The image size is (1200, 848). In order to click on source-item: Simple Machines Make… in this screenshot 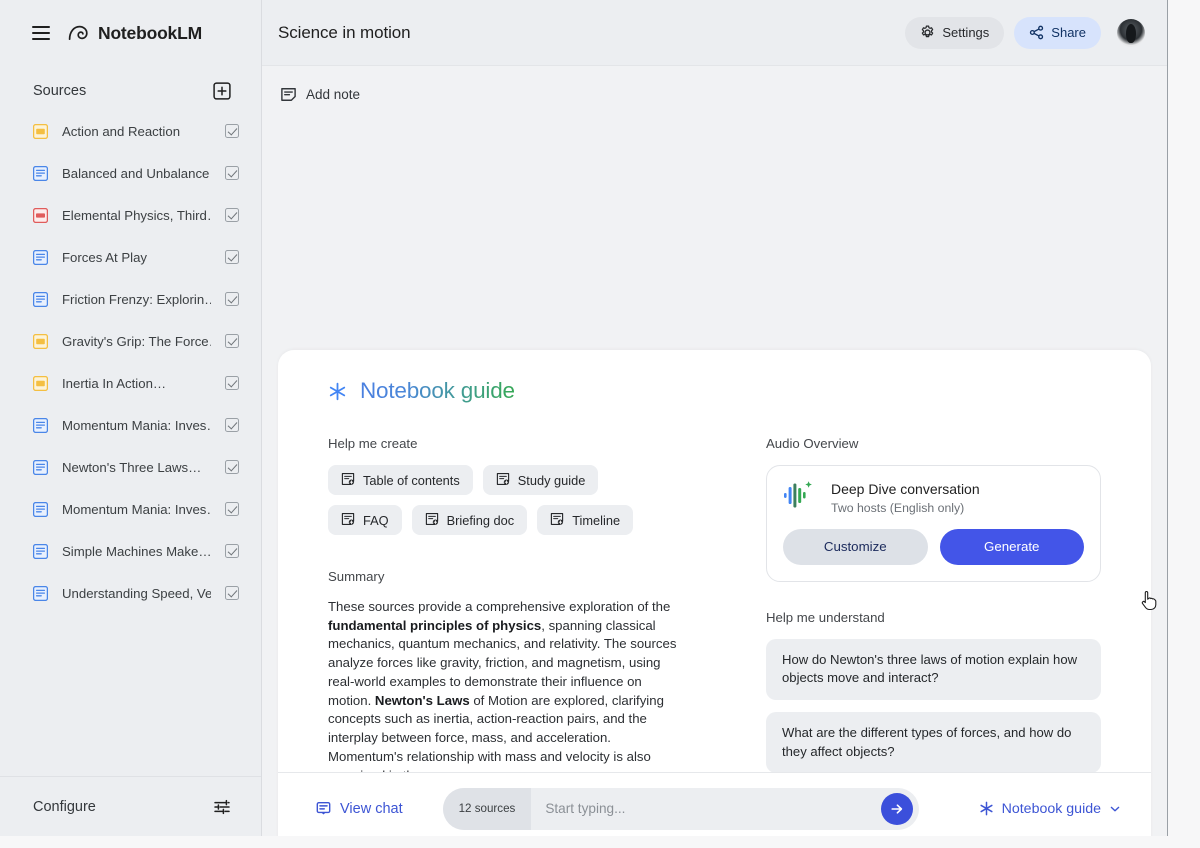, I will do `click(135, 551)`.